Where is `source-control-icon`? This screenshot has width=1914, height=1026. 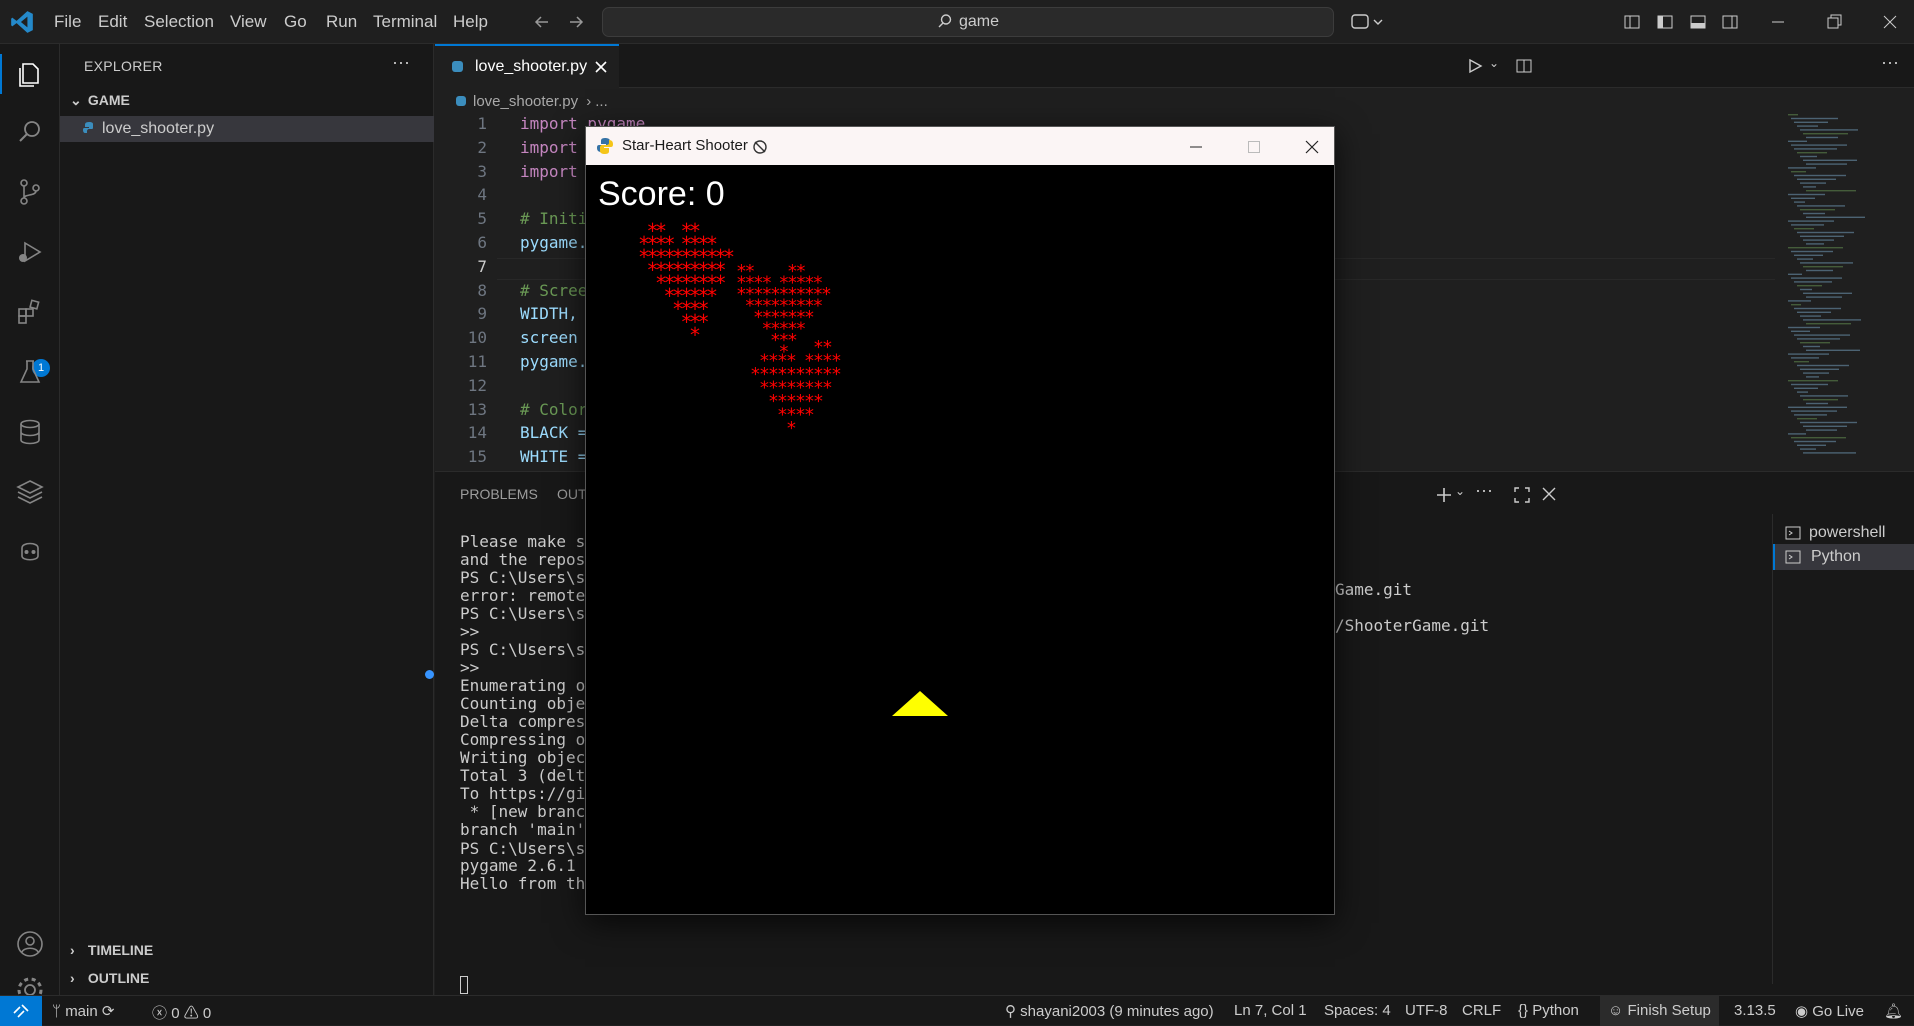 source-control-icon is located at coordinates (30, 192).